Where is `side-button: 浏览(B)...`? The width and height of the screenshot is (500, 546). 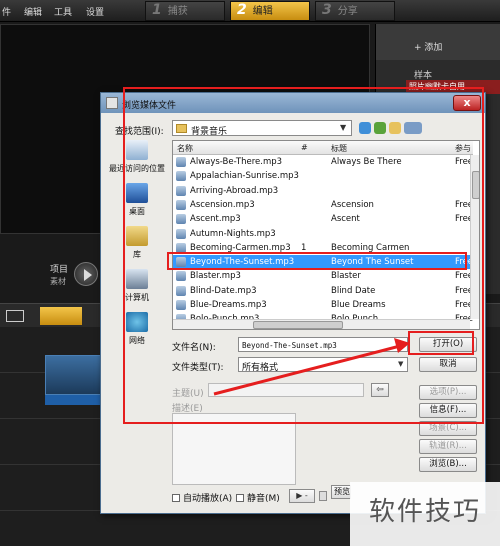
side-button: 浏览(B)... is located at coordinates (448, 464).